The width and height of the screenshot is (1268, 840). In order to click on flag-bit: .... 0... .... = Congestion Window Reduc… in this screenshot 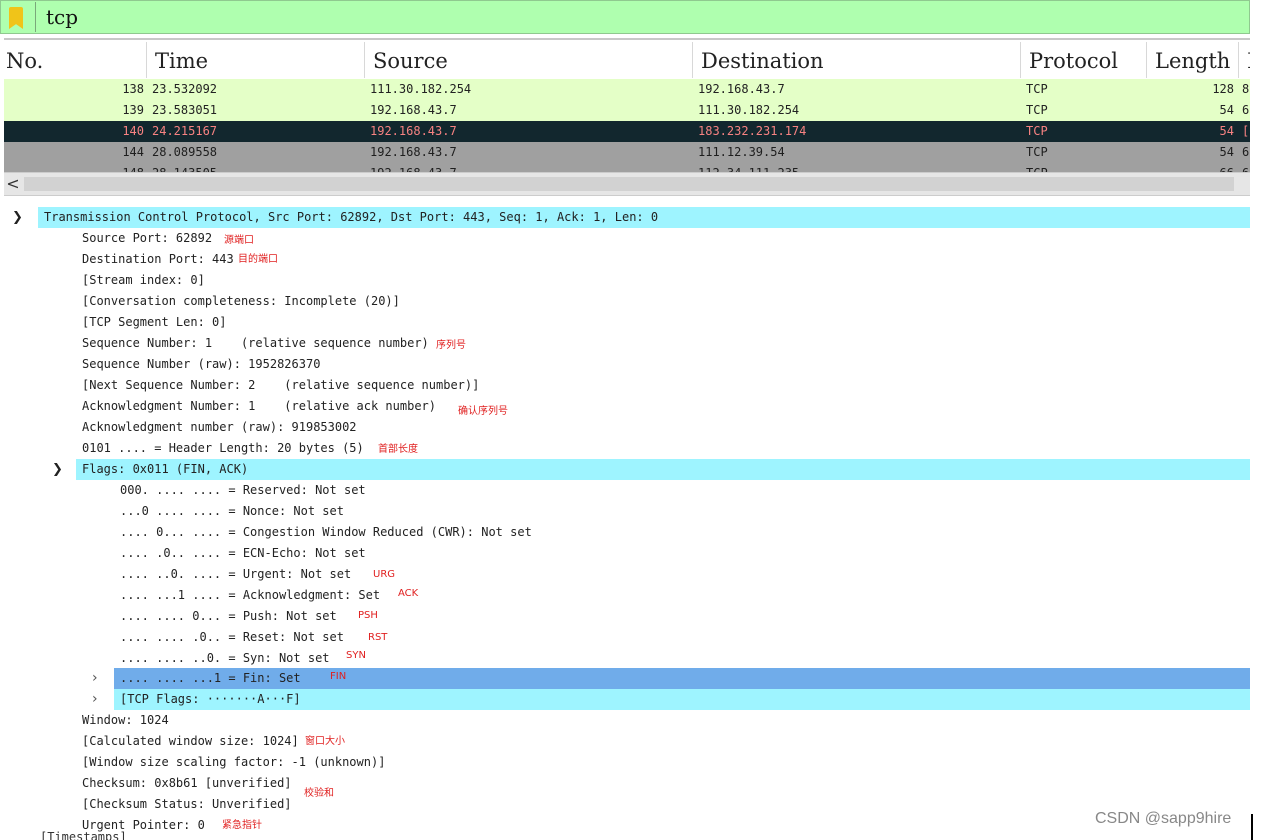, I will do `click(326, 532)`.